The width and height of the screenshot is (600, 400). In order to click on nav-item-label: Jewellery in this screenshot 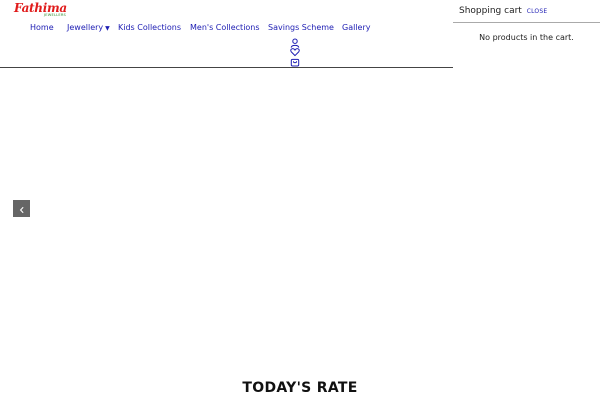, I will do `click(85, 27)`.